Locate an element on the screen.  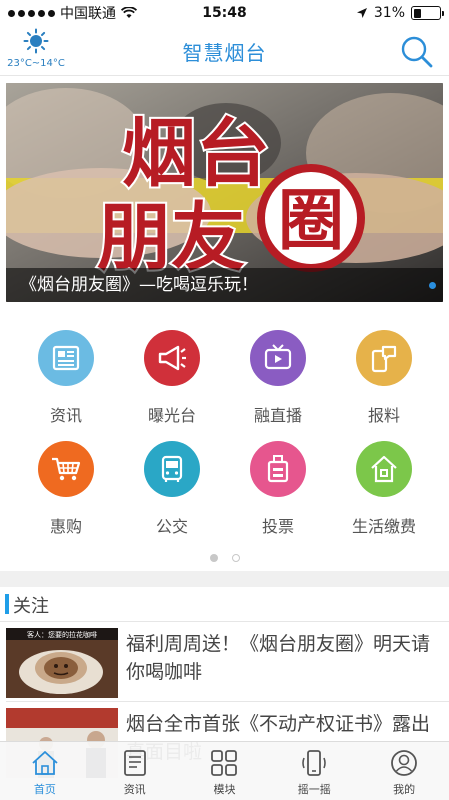
tab-label: 首页 is located at coordinates (44, 789).